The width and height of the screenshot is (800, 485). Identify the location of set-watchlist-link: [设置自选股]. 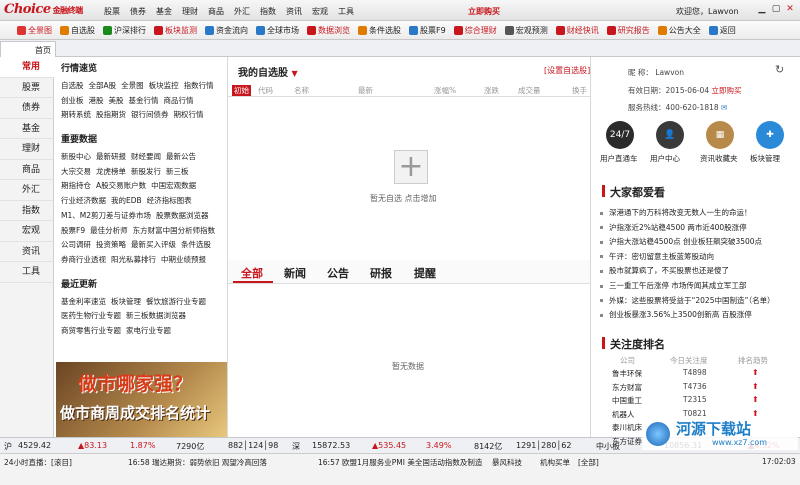
(567, 70).